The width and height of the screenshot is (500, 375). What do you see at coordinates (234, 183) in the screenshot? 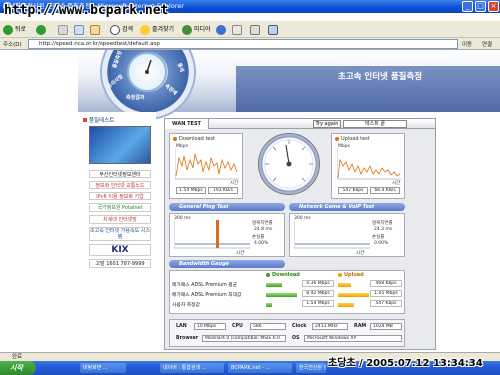
I see `download-axis-label: 시간` at bounding box center [234, 183].